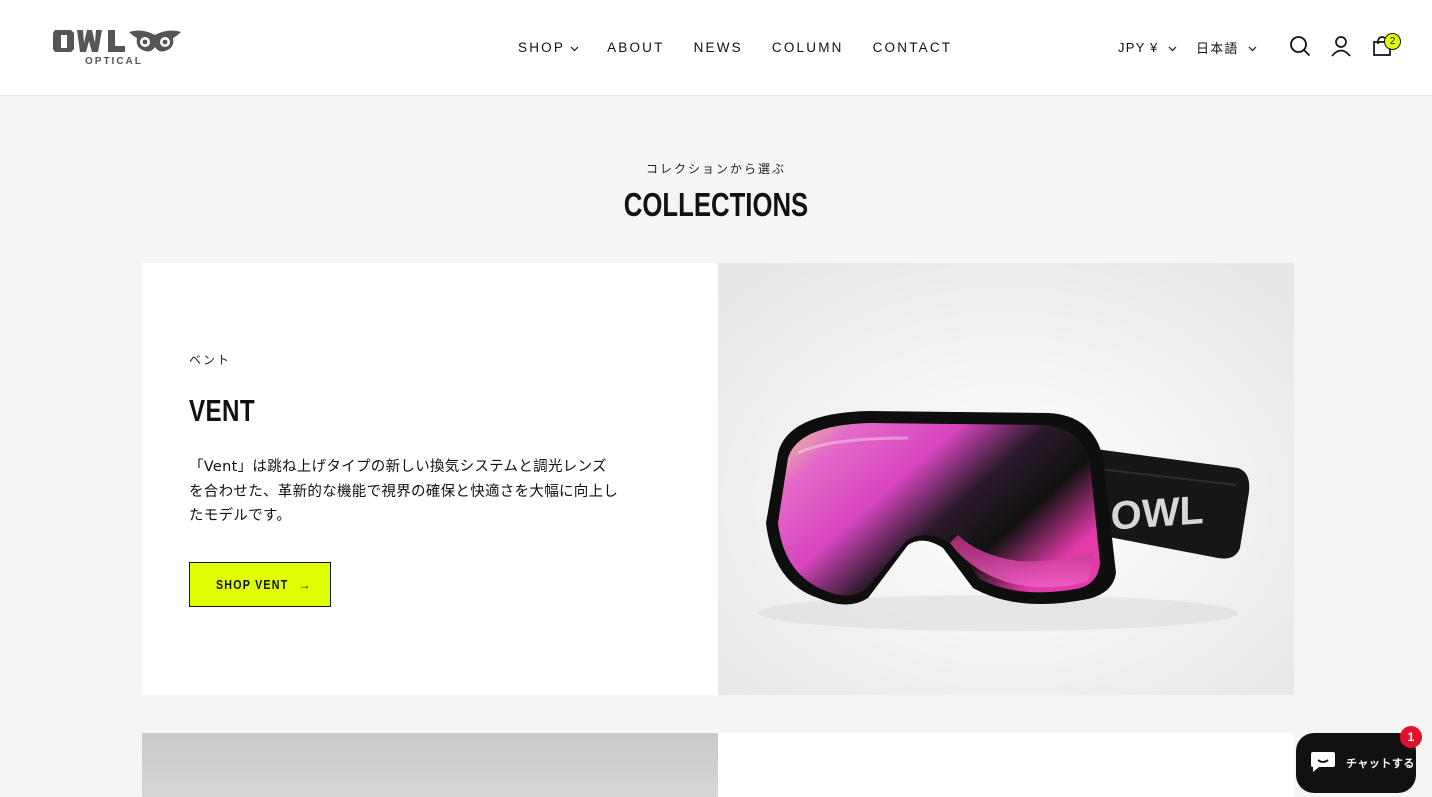 This screenshot has height=797, width=1432. I want to click on chat-notification-badge: 1, so click(1411, 737).